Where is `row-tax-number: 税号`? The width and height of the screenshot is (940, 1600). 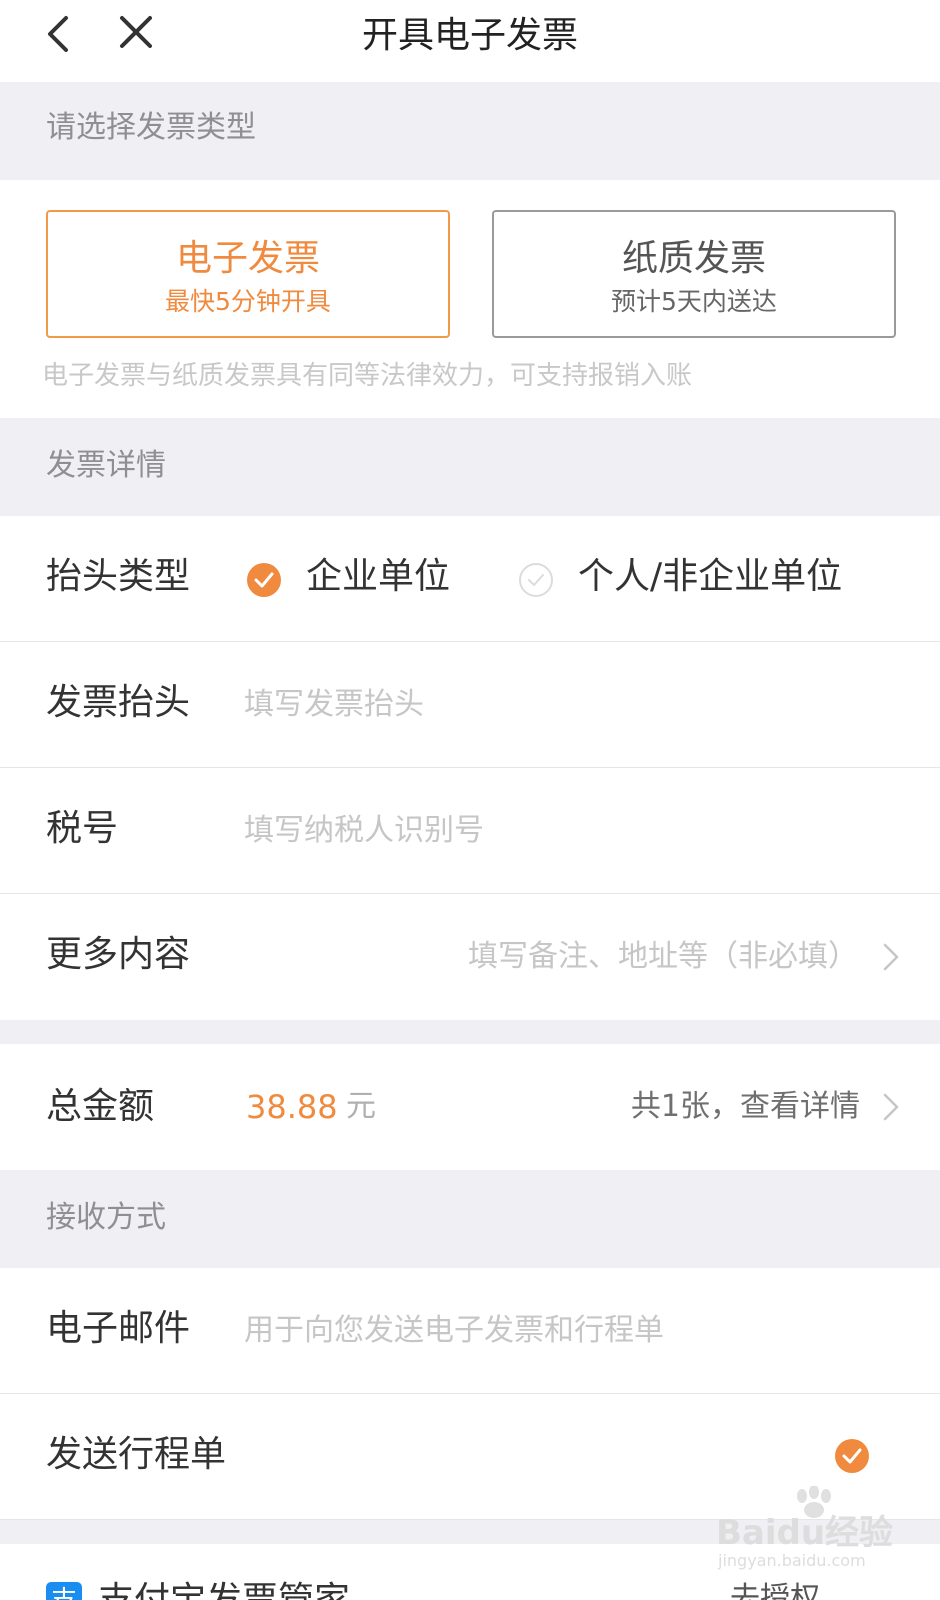 row-tax-number: 税号 is located at coordinates (470, 831).